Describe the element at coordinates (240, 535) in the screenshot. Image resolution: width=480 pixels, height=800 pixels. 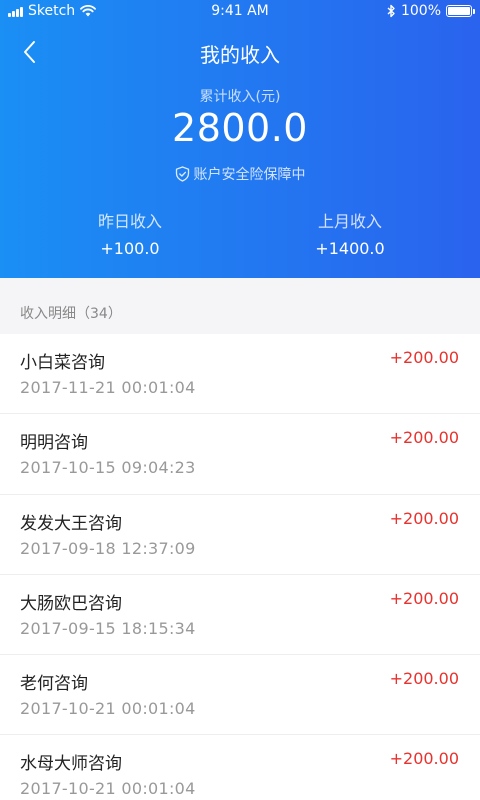
I see `list-item: 发发大王咨询 +200.00 2017-09-18 12:37:09` at that location.